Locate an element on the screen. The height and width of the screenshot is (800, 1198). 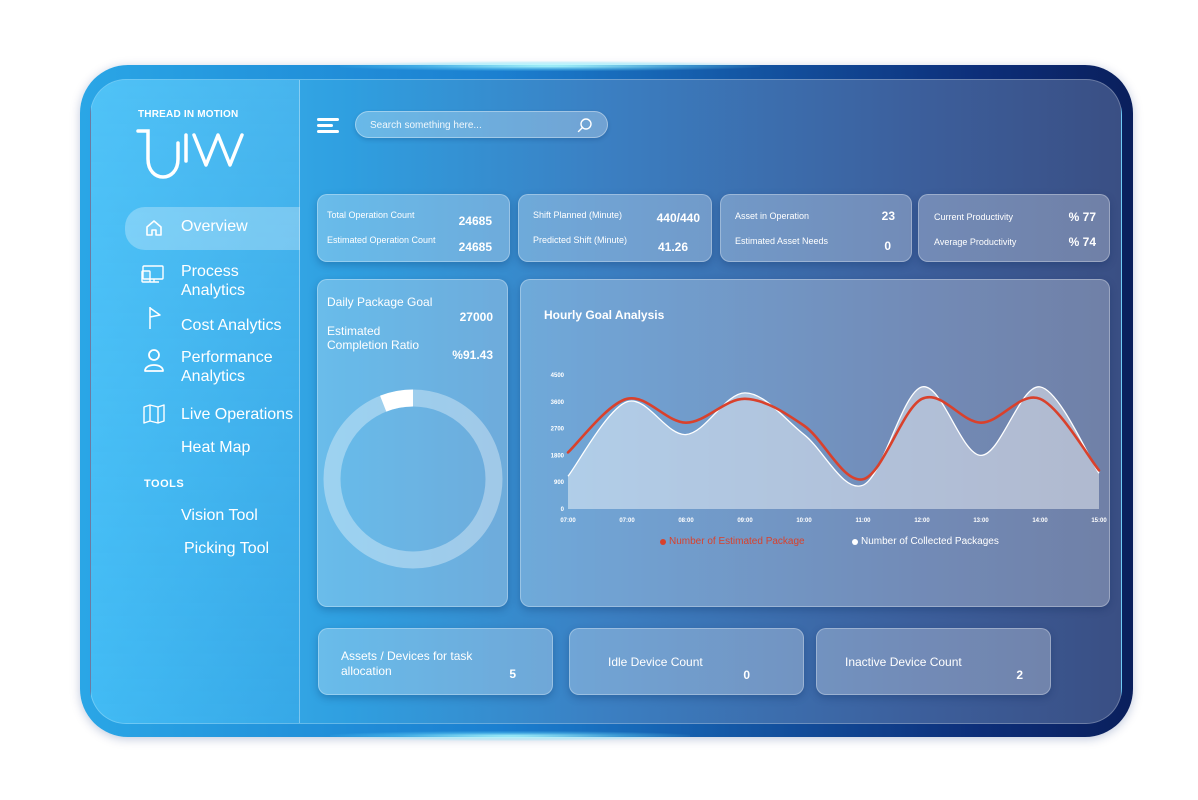
search-bar is located at coordinates (481, 124).